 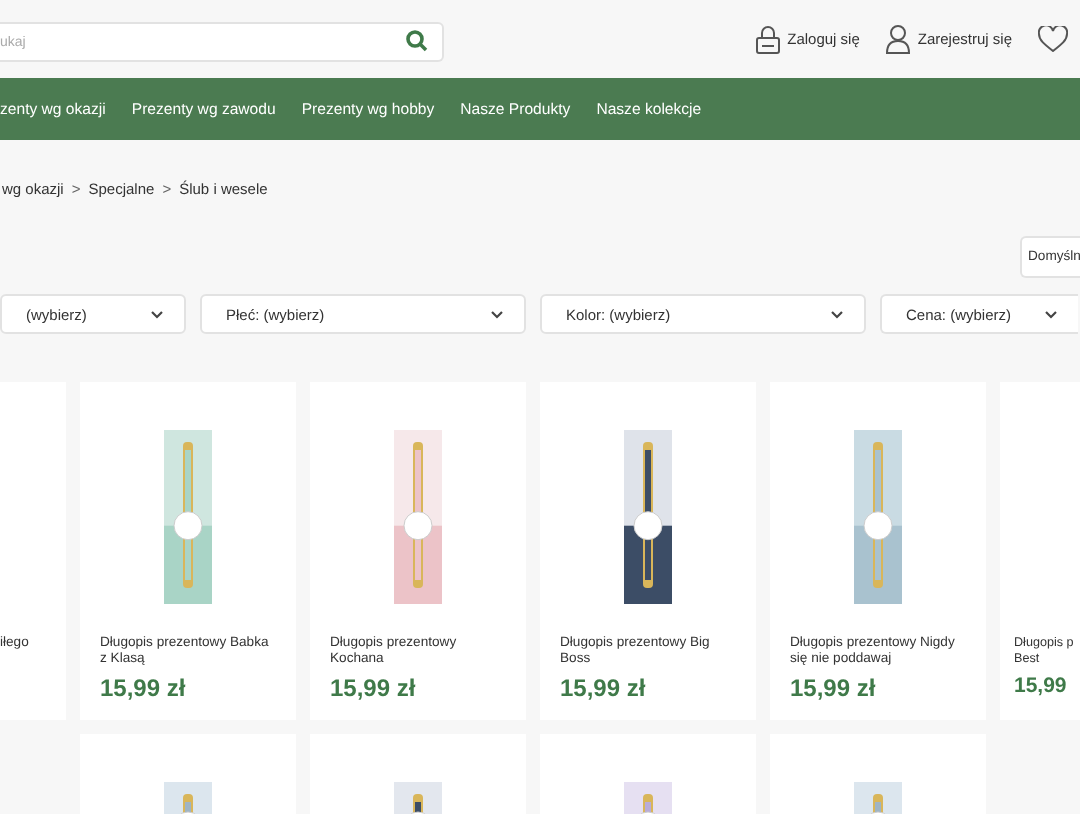 I want to click on product-price: 15,99, so click(x=1041, y=686).